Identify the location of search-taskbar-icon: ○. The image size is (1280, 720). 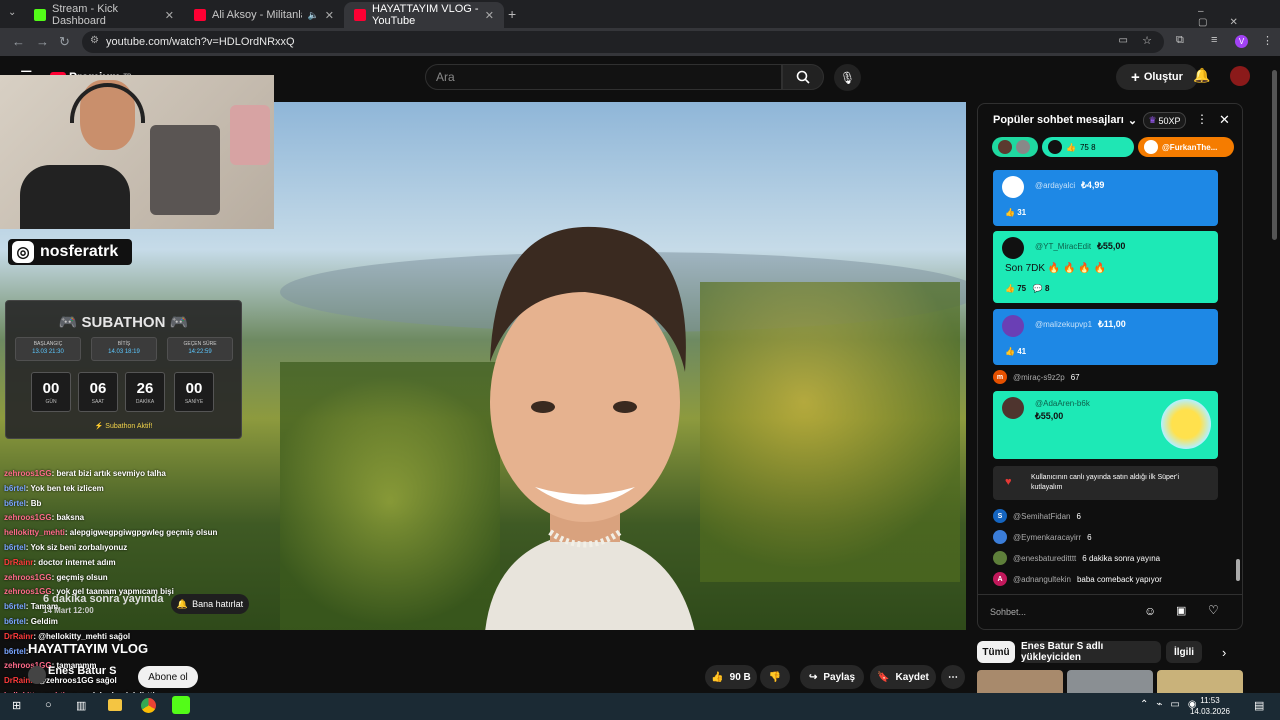
(48, 705).